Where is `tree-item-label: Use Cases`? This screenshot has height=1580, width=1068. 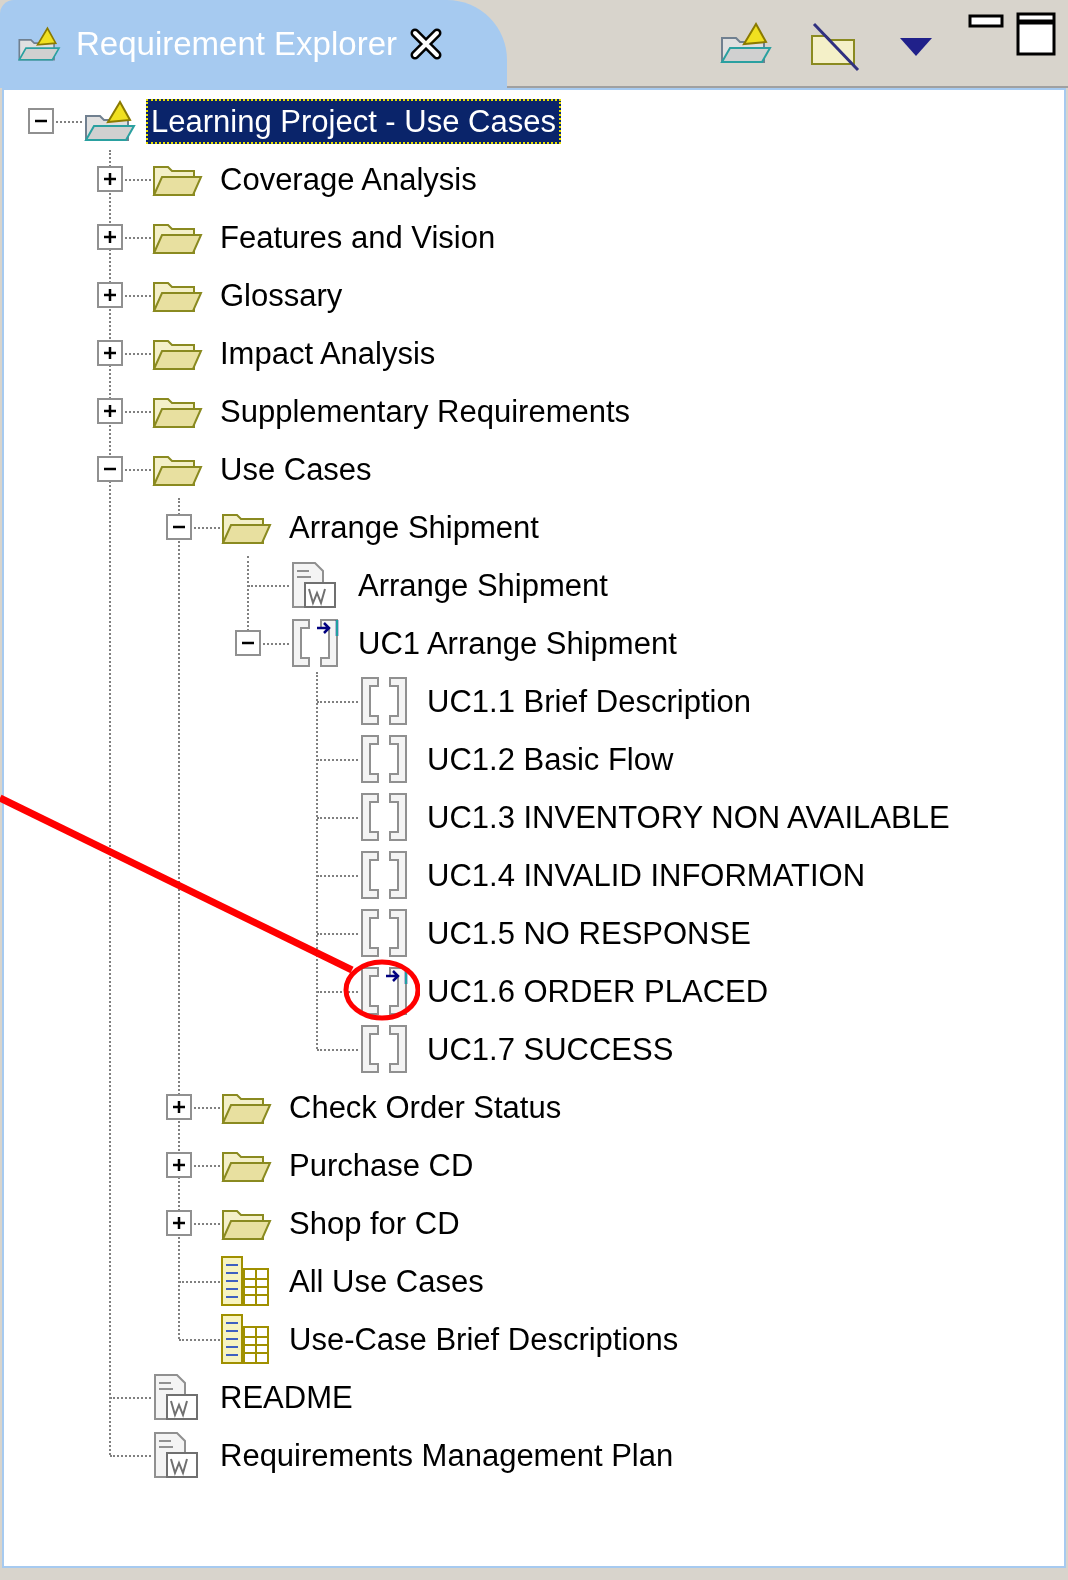 tree-item-label: Use Cases is located at coordinates (296, 469).